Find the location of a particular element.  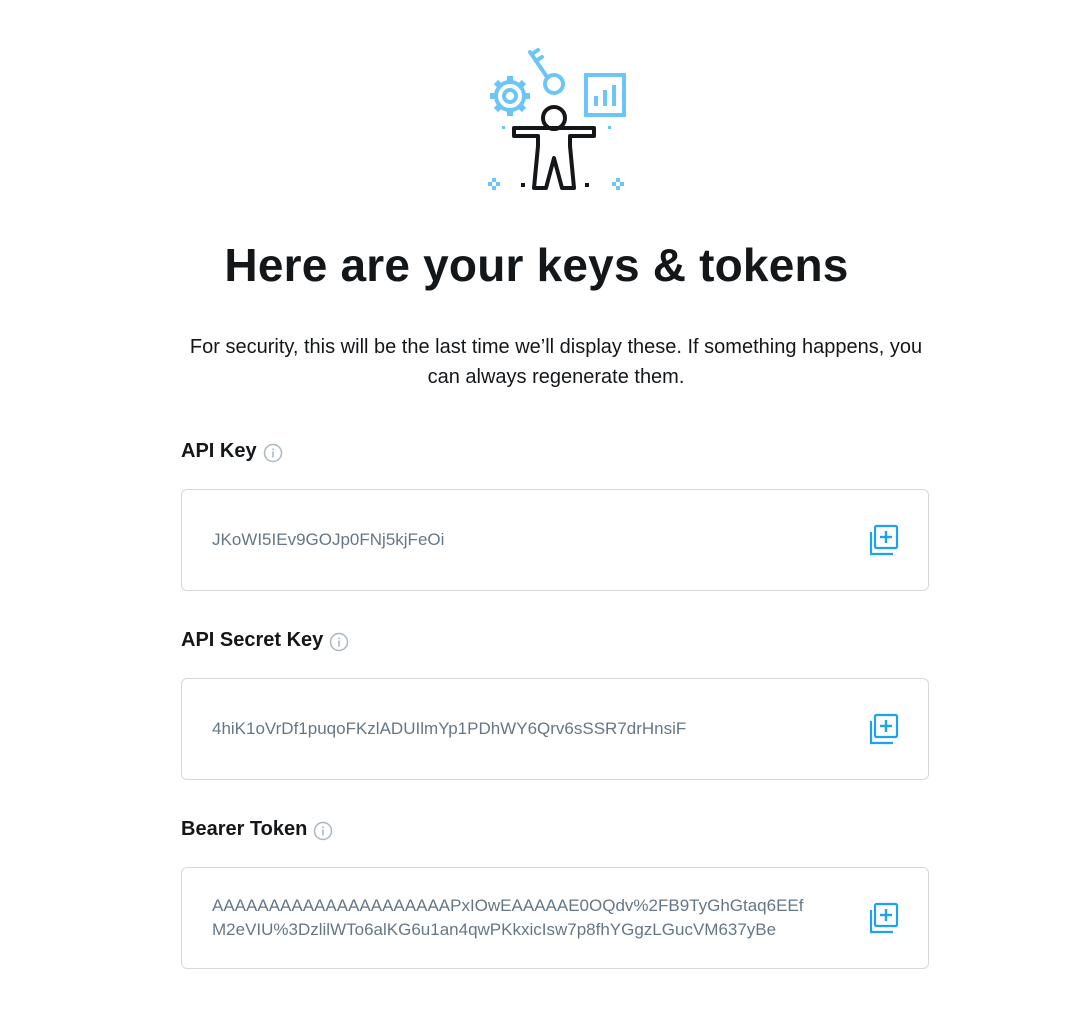

api-key-field: JKoWI5IEv9GOJp0FNj5kjFeOi is located at coordinates (555, 540).